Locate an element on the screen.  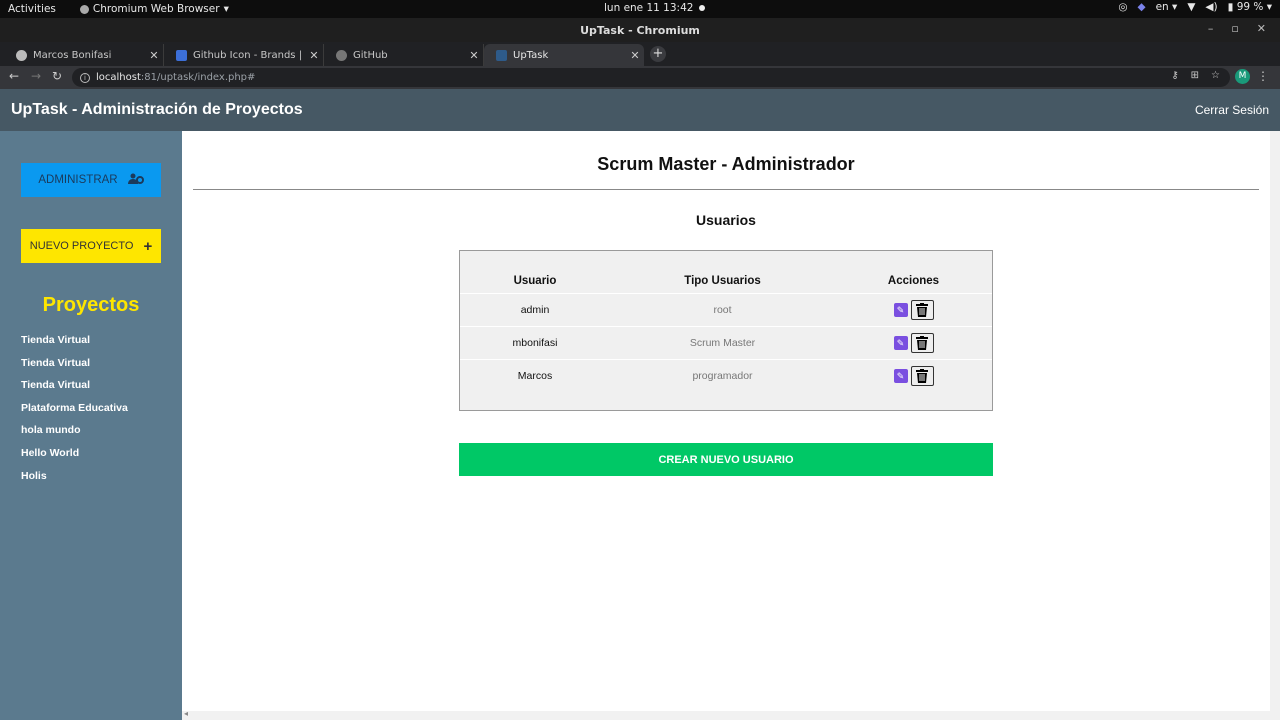
site-info-icon: i is located at coordinates (85, 77).